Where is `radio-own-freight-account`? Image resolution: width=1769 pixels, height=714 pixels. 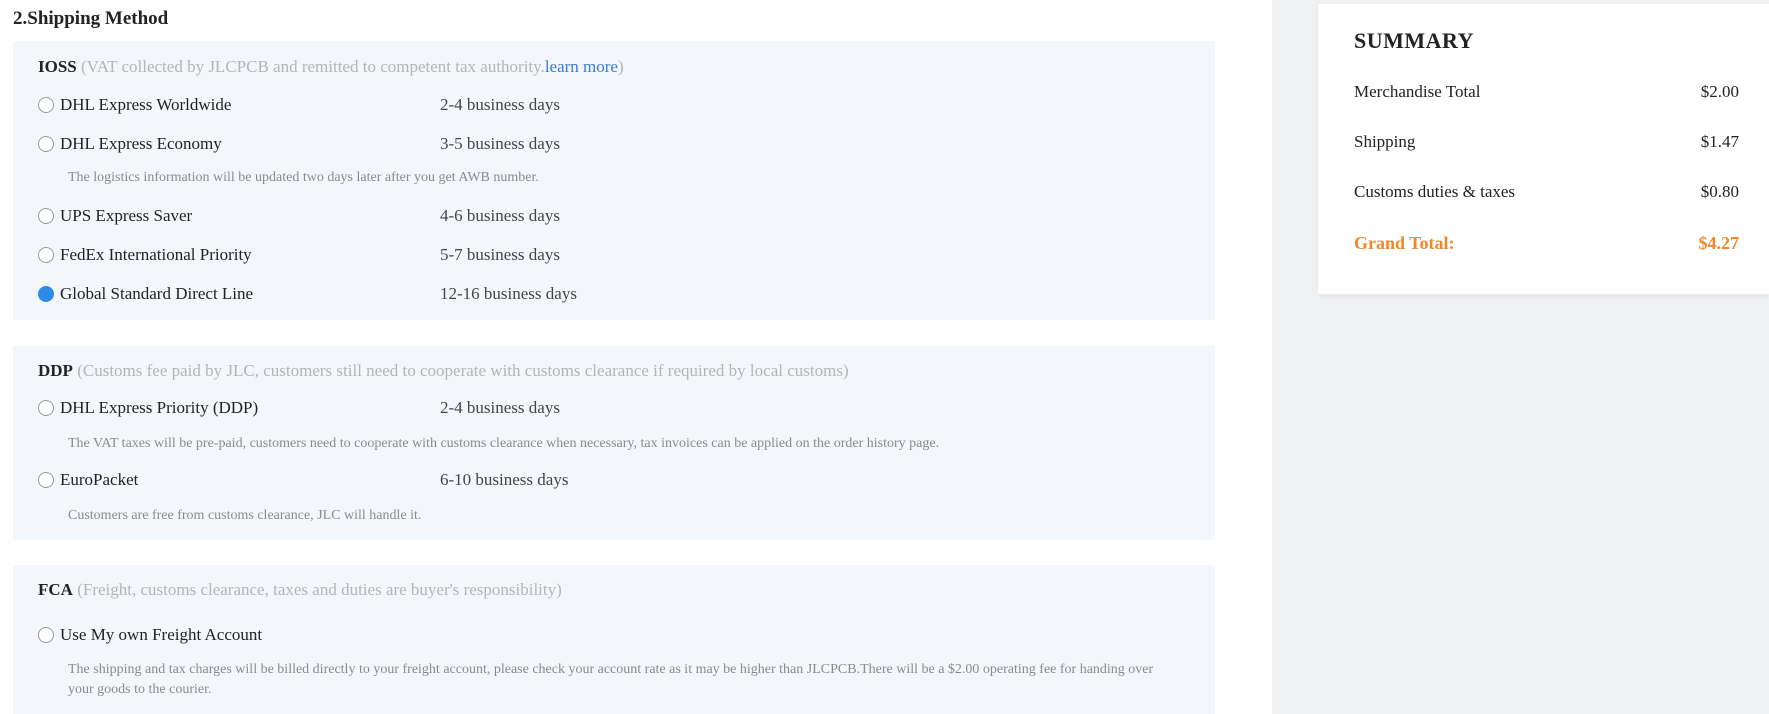 radio-own-freight-account is located at coordinates (46, 635).